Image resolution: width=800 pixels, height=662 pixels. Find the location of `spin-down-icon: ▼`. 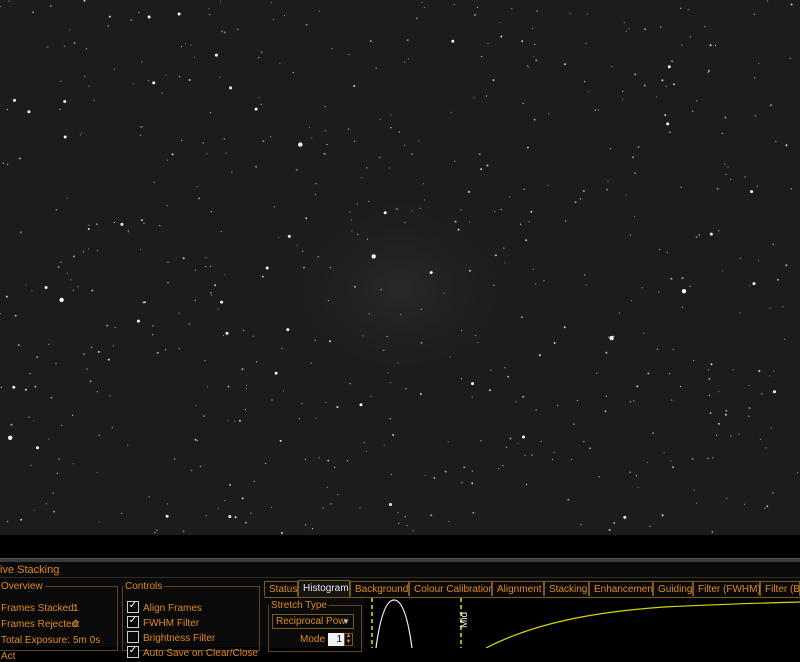

spin-down-icon: ▼ is located at coordinates (348, 642).